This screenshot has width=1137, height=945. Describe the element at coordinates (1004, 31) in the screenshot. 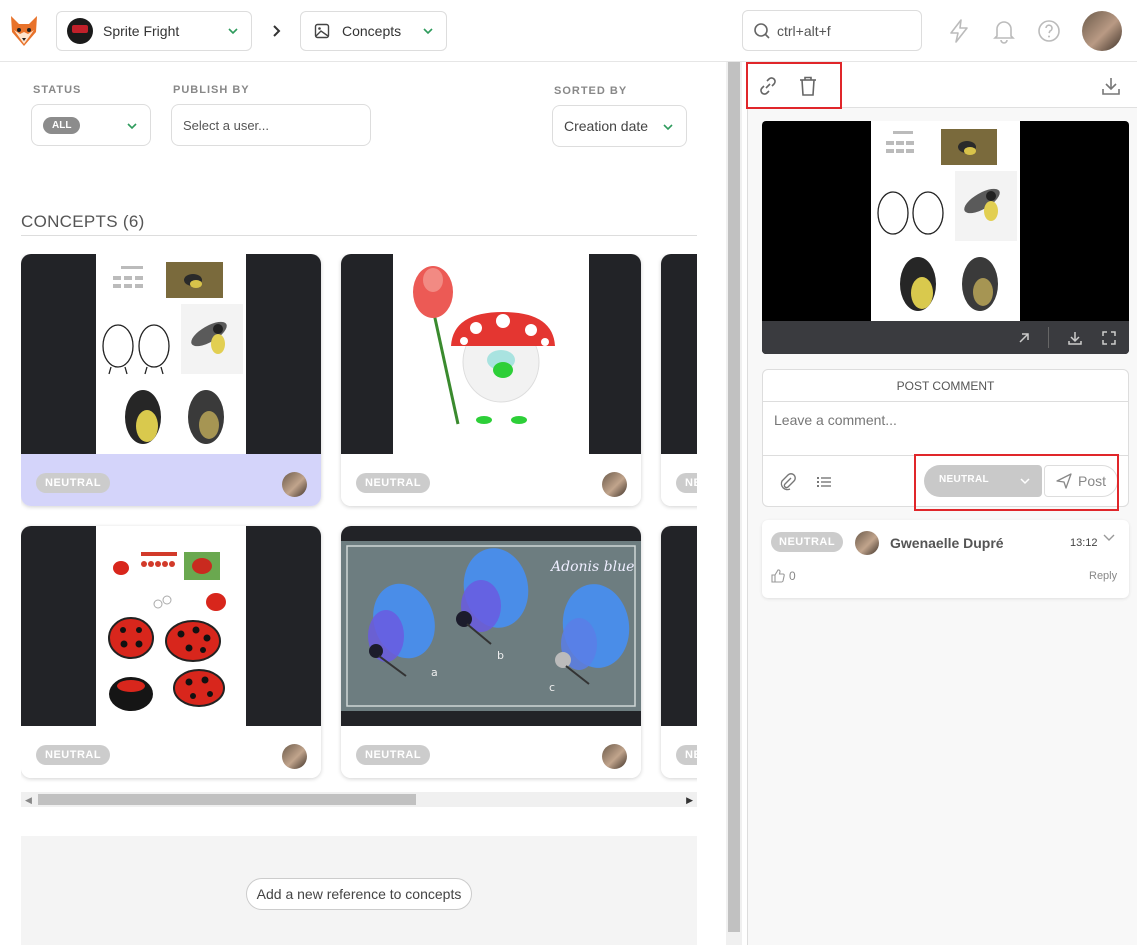

I see `bell-icon` at that location.